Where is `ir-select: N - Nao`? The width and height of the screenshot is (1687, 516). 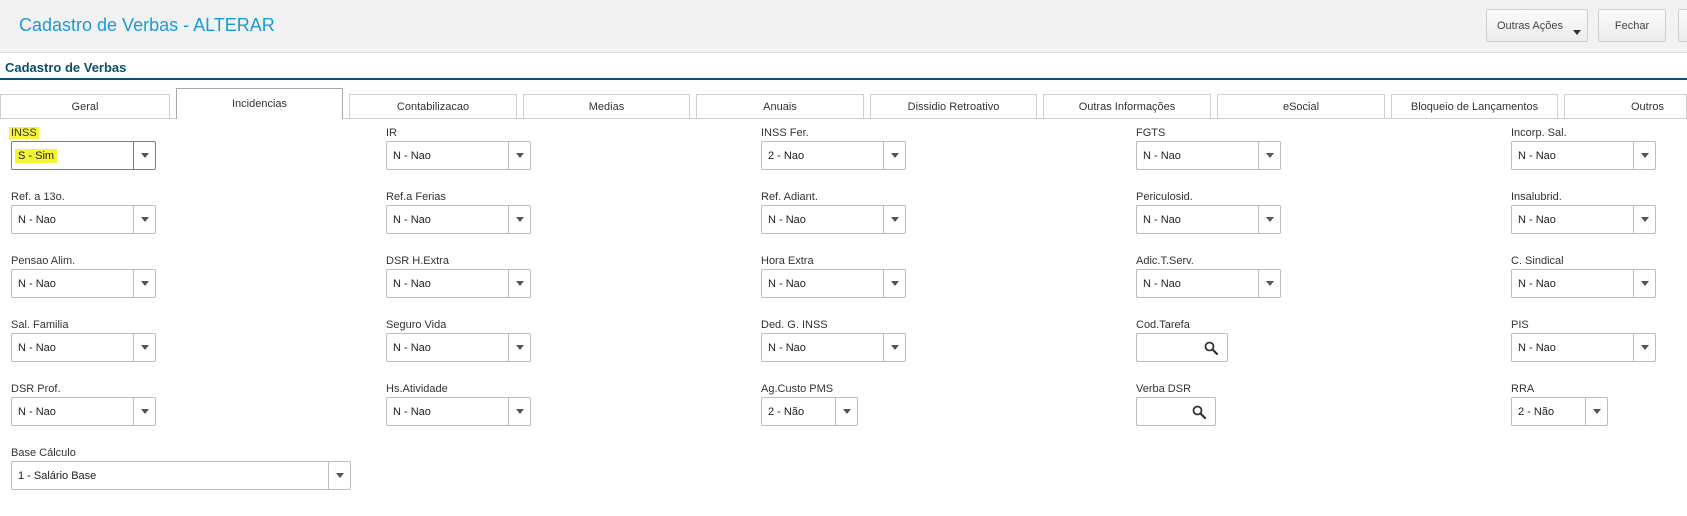 ir-select: N - Nao is located at coordinates (458, 155).